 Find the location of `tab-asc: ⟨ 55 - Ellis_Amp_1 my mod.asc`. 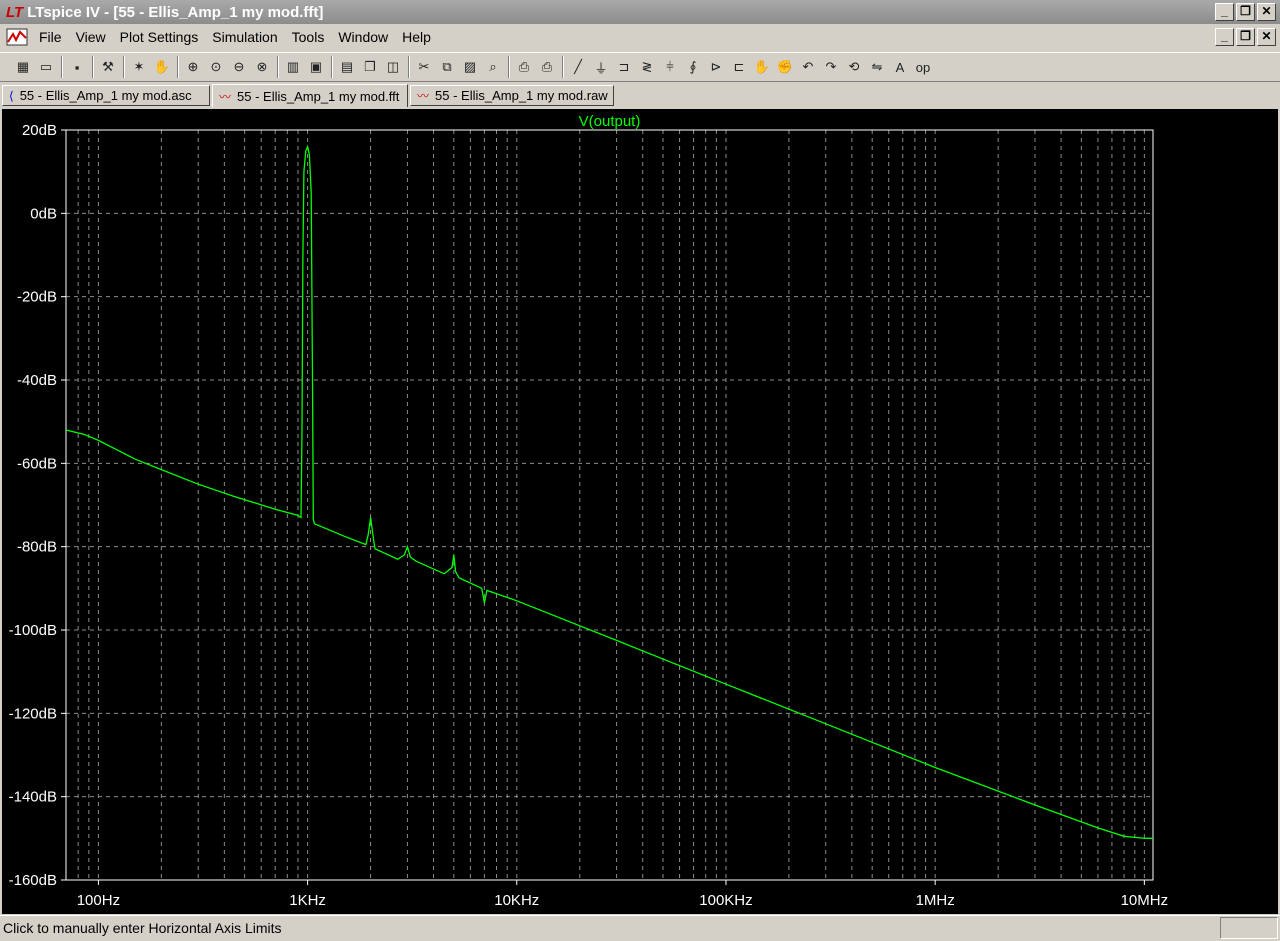

tab-asc: ⟨ 55 - Ellis_Amp_1 my mod.asc is located at coordinates (106, 95).